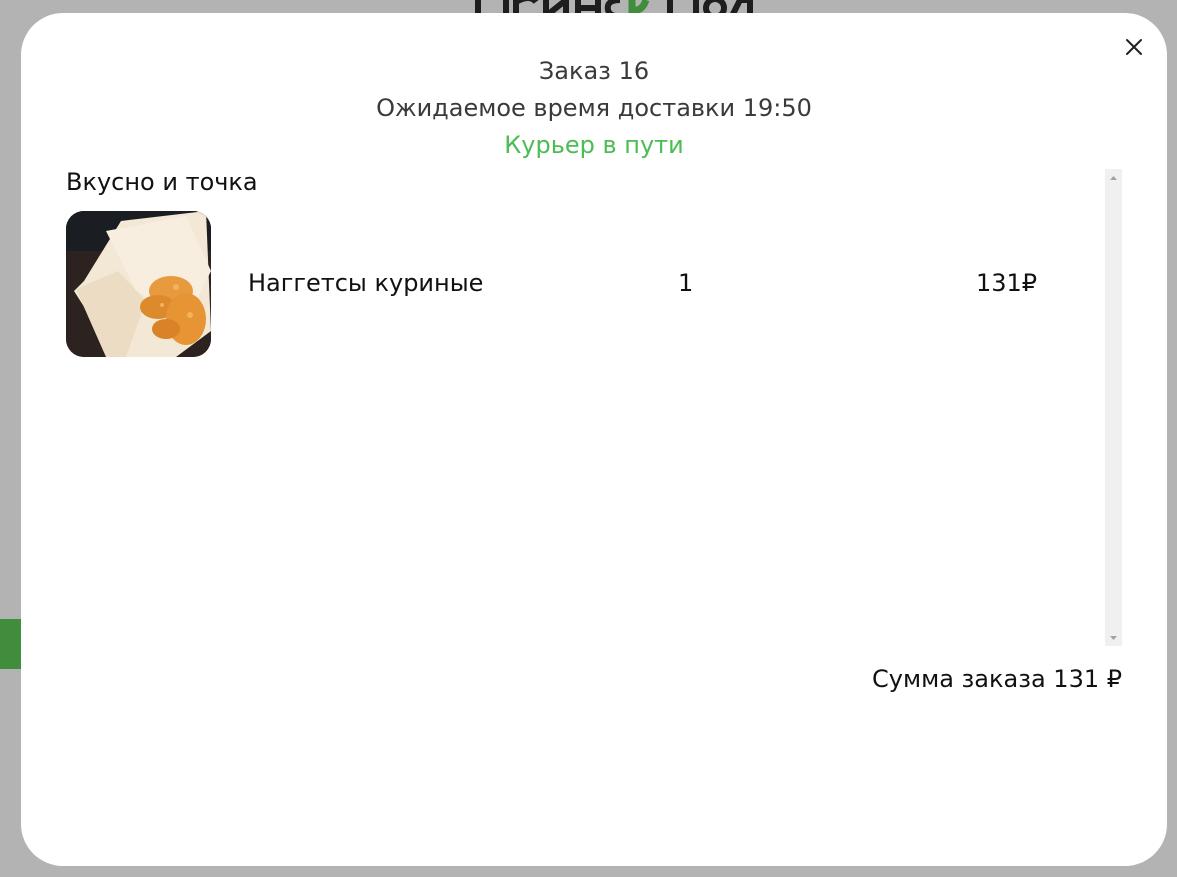 This screenshot has width=1177, height=877. What do you see at coordinates (594, 145) in the screenshot?
I see `order-status: Курьер в пути` at bounding box center [594, 145].